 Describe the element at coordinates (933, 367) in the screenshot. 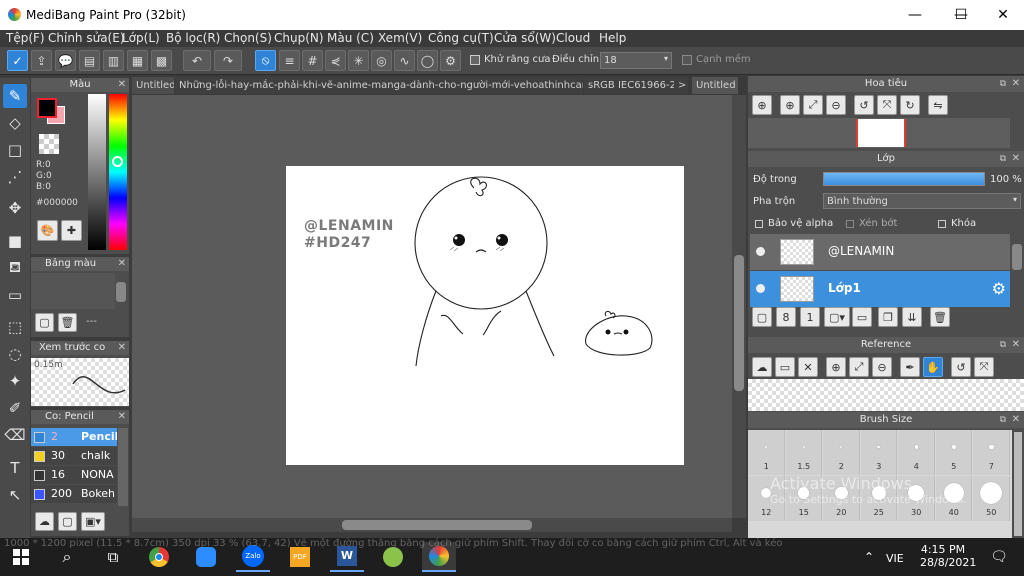

I see `reference-hand-icon: ✋` at that location.